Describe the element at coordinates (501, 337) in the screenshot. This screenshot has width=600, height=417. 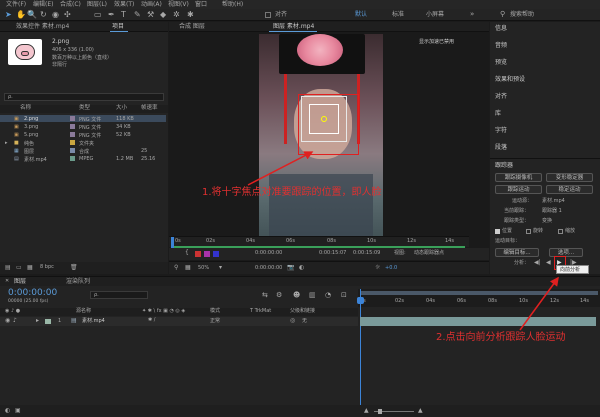
I see `annotation-note-2: 2.点击向前分析跟踪人脸运动` at that location.